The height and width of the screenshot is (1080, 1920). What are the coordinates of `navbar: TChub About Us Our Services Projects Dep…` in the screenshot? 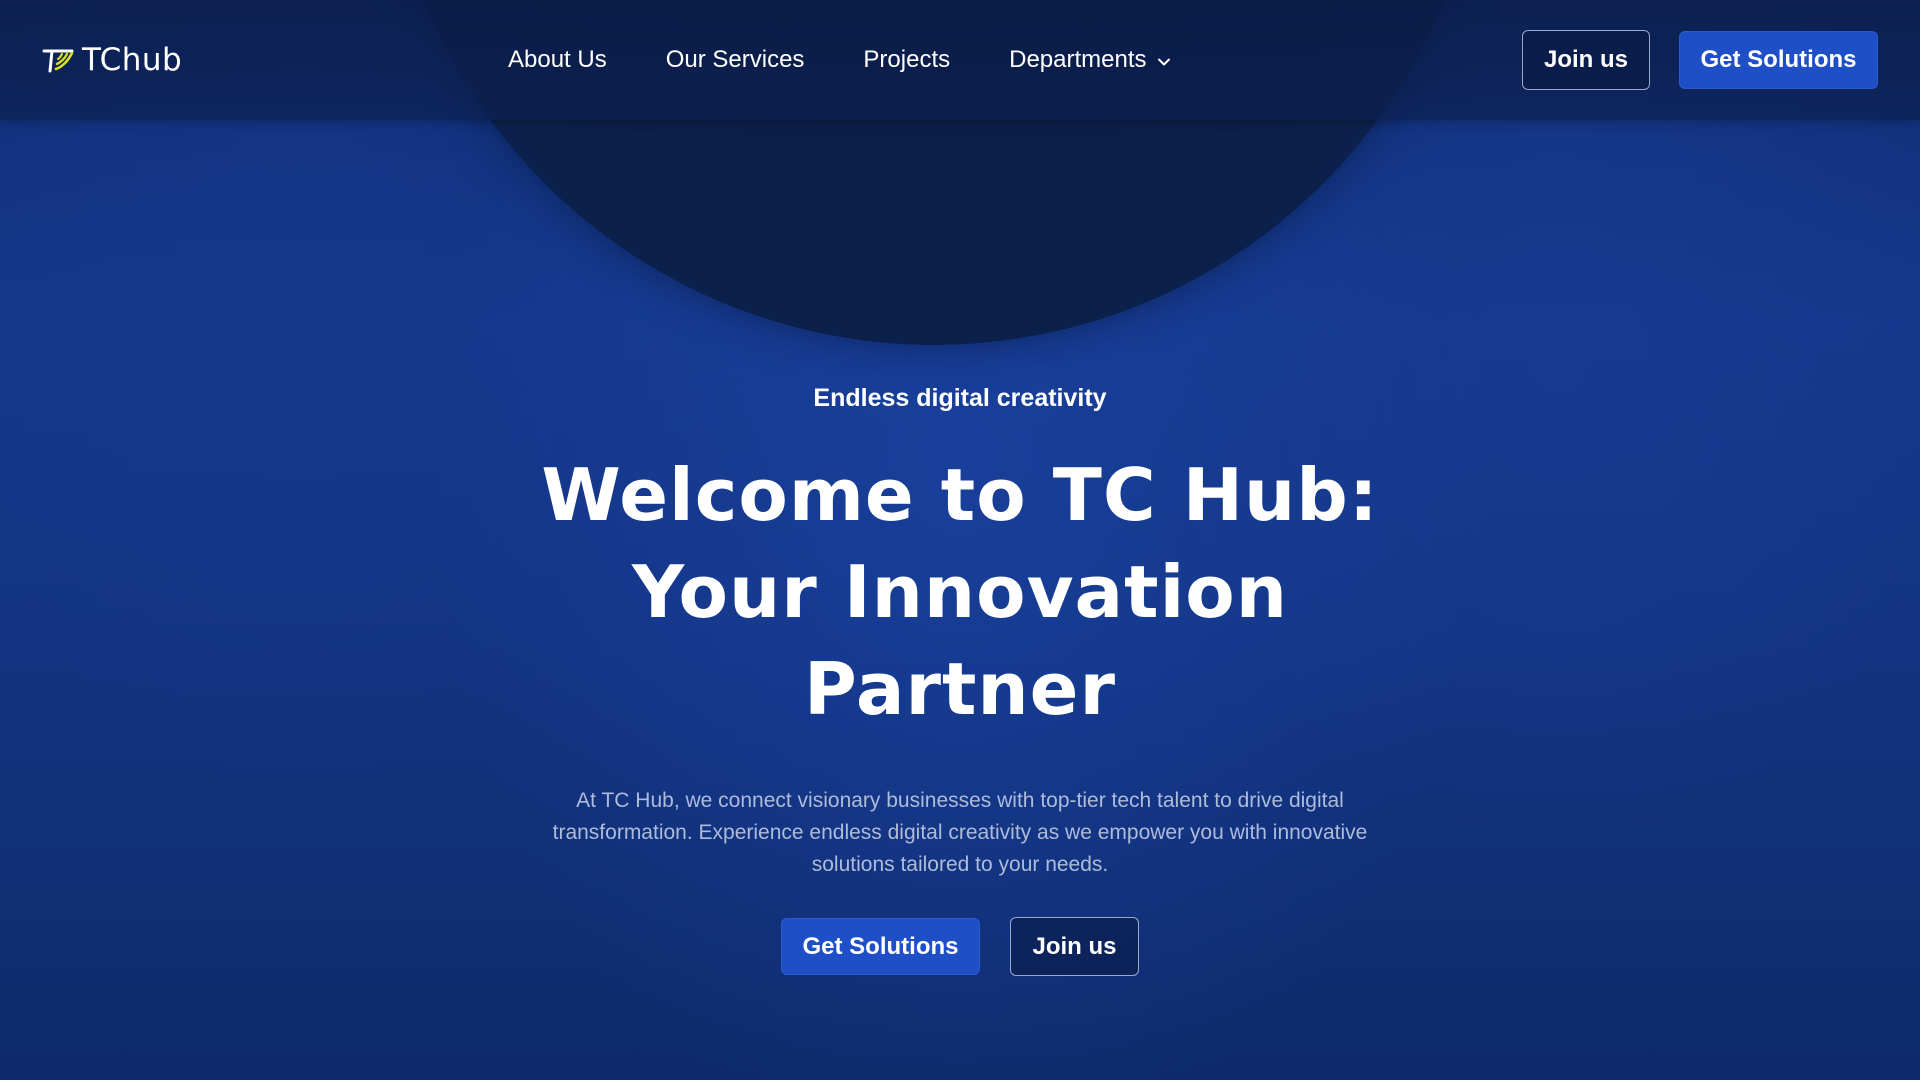 It's located at (960, 60).